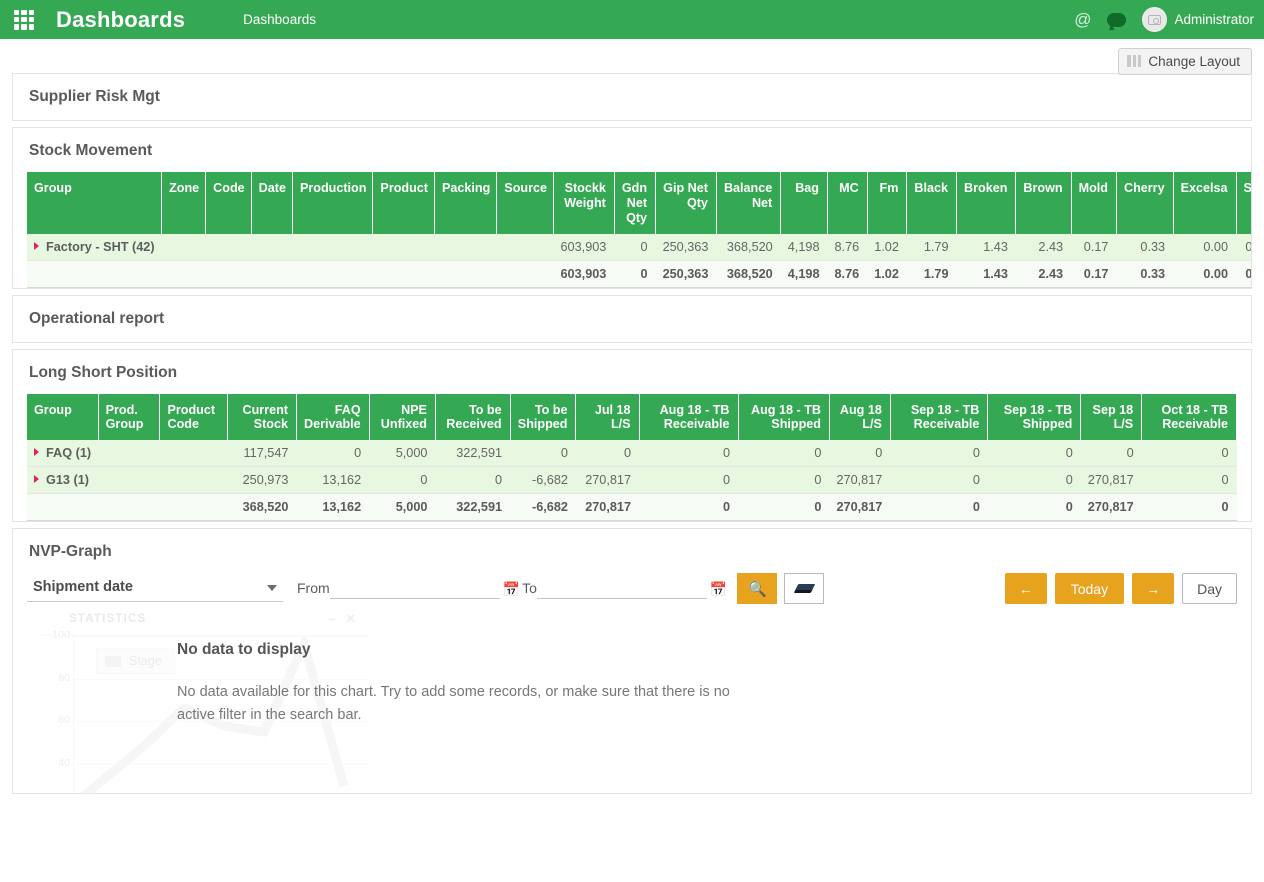  I want to click on column-header: Cherry, so click(1145, 203).